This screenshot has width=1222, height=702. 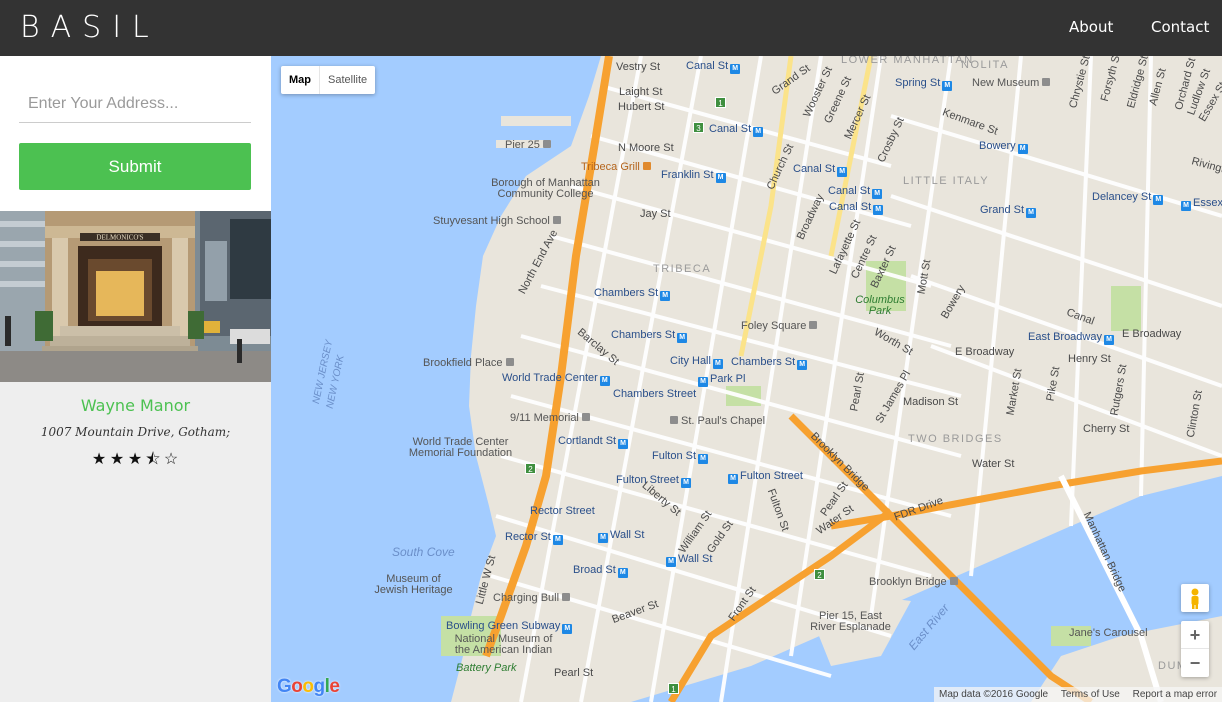 I want to click on zoom-in-button: +, so click(x=1195, y=635).